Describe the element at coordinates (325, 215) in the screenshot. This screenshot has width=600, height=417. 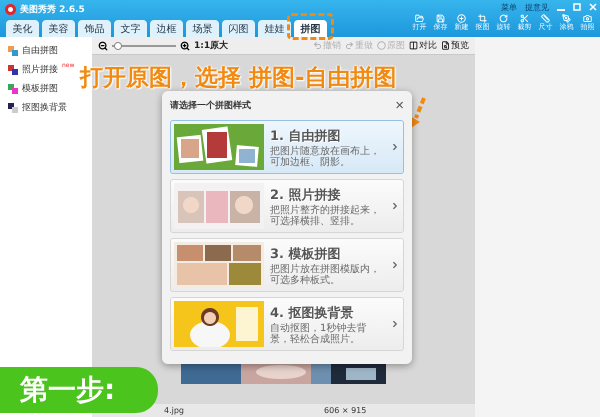
I see `option-description: 把照片整齐的拼接起来，可选择横排、竖排。` at that location.